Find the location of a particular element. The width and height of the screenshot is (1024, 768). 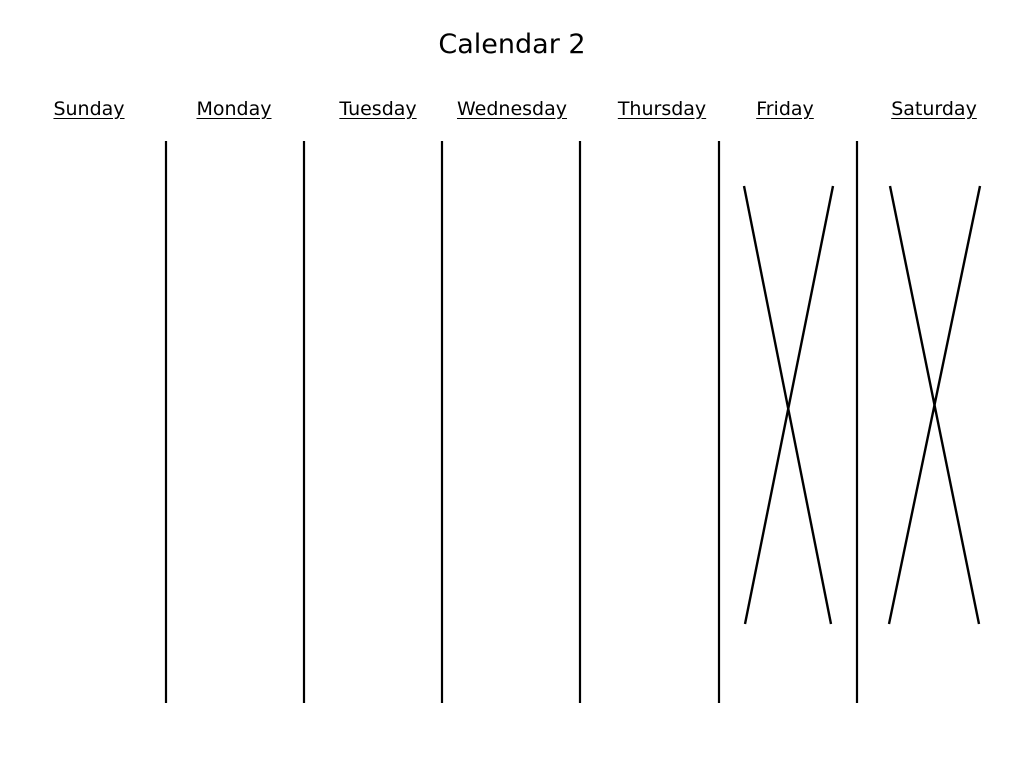

day-header-saturday: Saturday is located at coordinates (934, 109).